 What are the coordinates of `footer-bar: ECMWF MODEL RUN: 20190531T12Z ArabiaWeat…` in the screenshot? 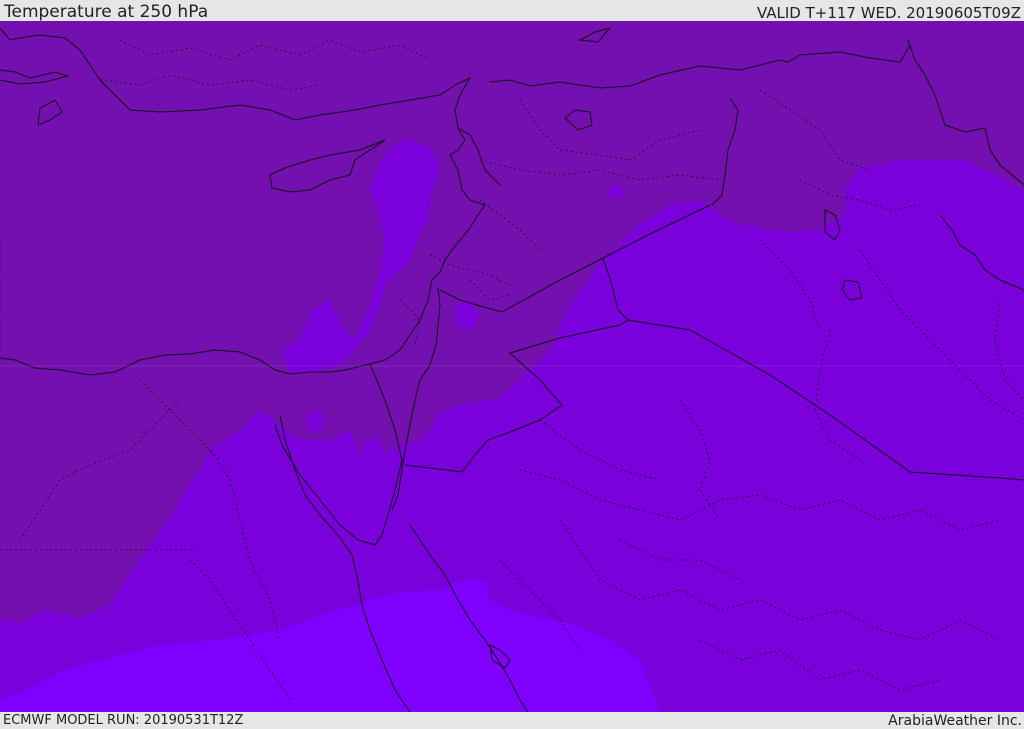 It's located at (512, 720).